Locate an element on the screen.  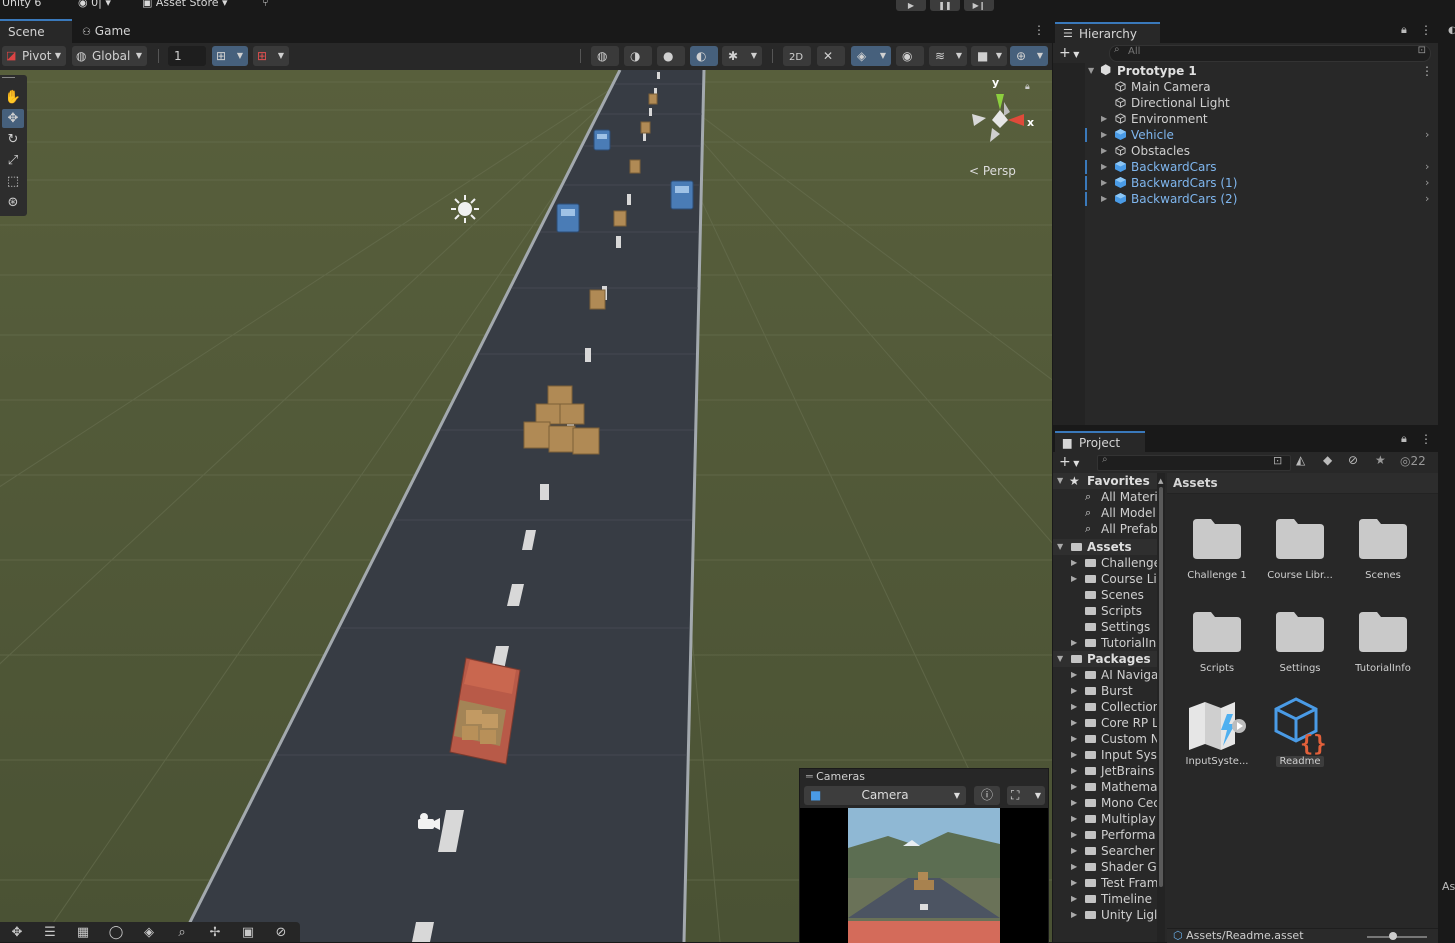
step-button: ▶❙ is located at coordinates (979, 5).